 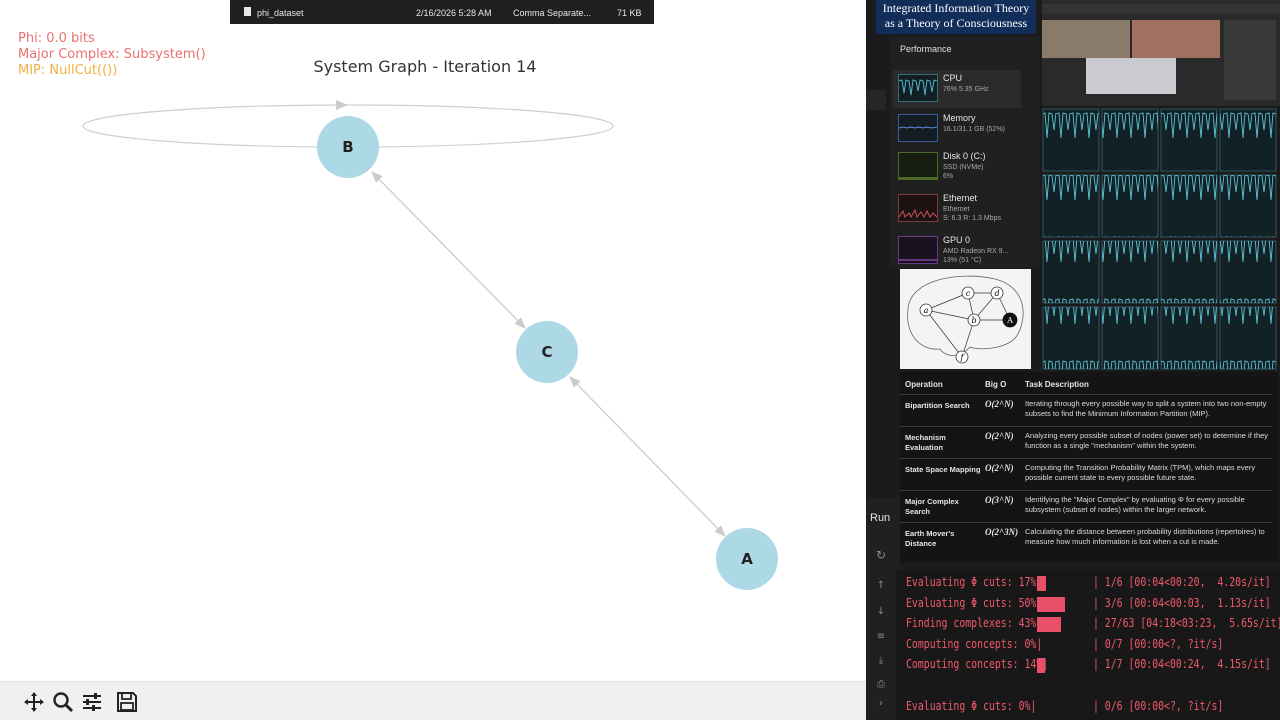 I want to click on performance-title: Performance, so click(x=926, y=49).